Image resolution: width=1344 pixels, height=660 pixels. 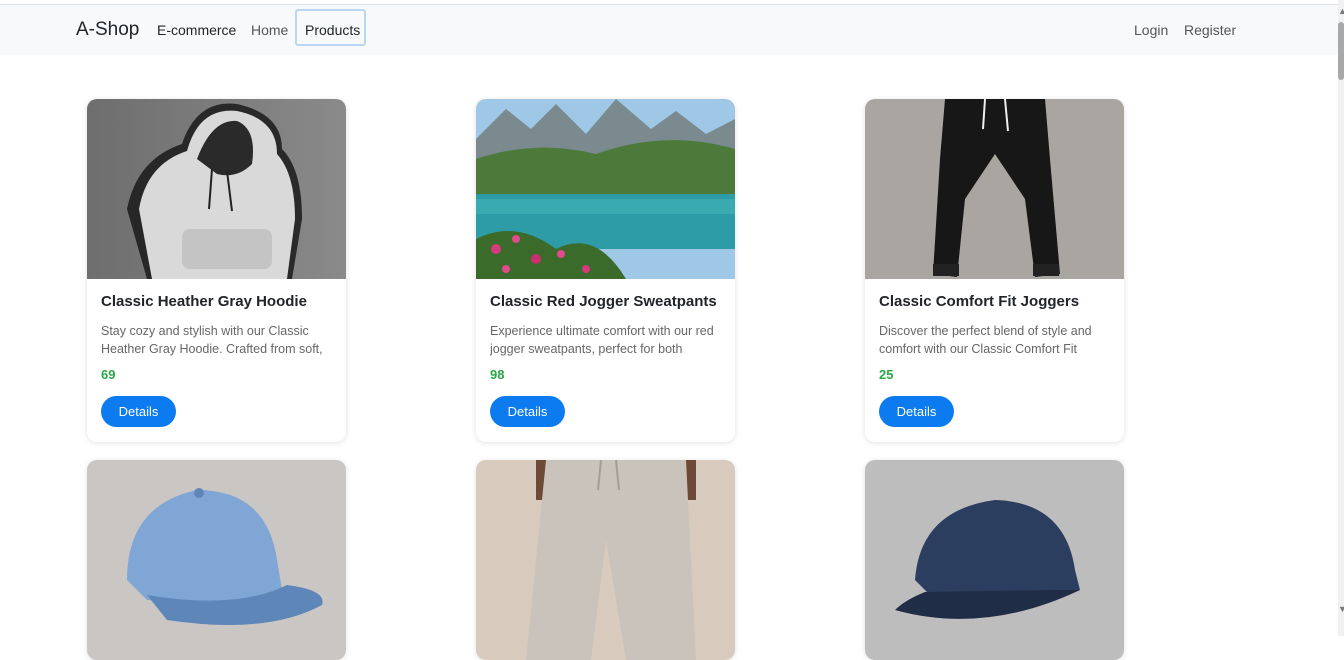 What do you see at coordinates (204, 301) in the screenshot?
I see `product-title: Classic Heather Gray Hoodie` at bounding box center [204, 301].